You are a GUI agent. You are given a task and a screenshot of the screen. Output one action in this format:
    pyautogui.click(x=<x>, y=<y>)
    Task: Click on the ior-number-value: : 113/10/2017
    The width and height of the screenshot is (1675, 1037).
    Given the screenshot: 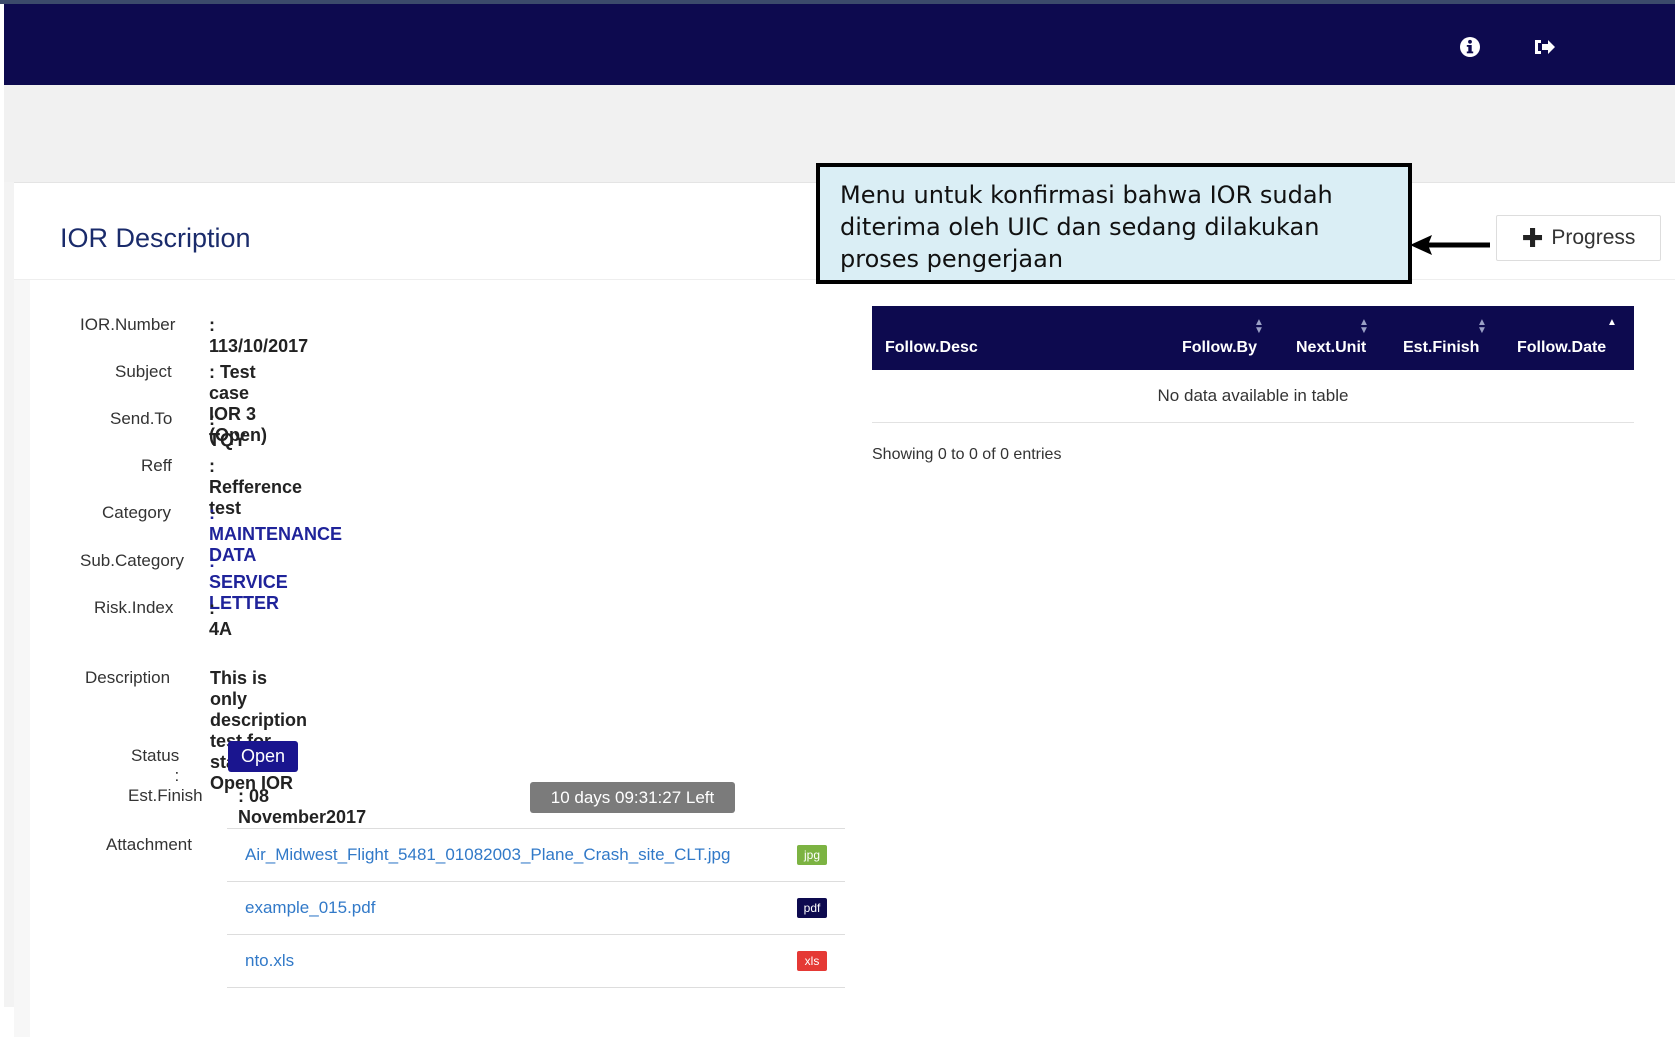 What is the action you would take?
    pyautogui.click(x=259, y=335)
    